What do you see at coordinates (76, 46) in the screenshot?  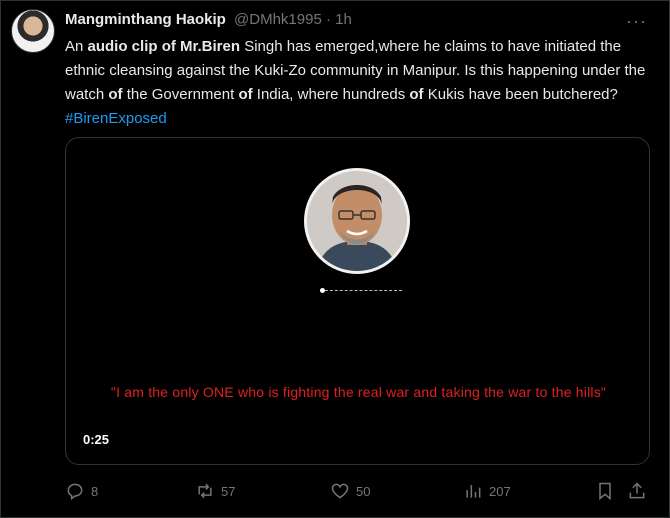 I see `text-segment: An` at bounding box center [76, 46].